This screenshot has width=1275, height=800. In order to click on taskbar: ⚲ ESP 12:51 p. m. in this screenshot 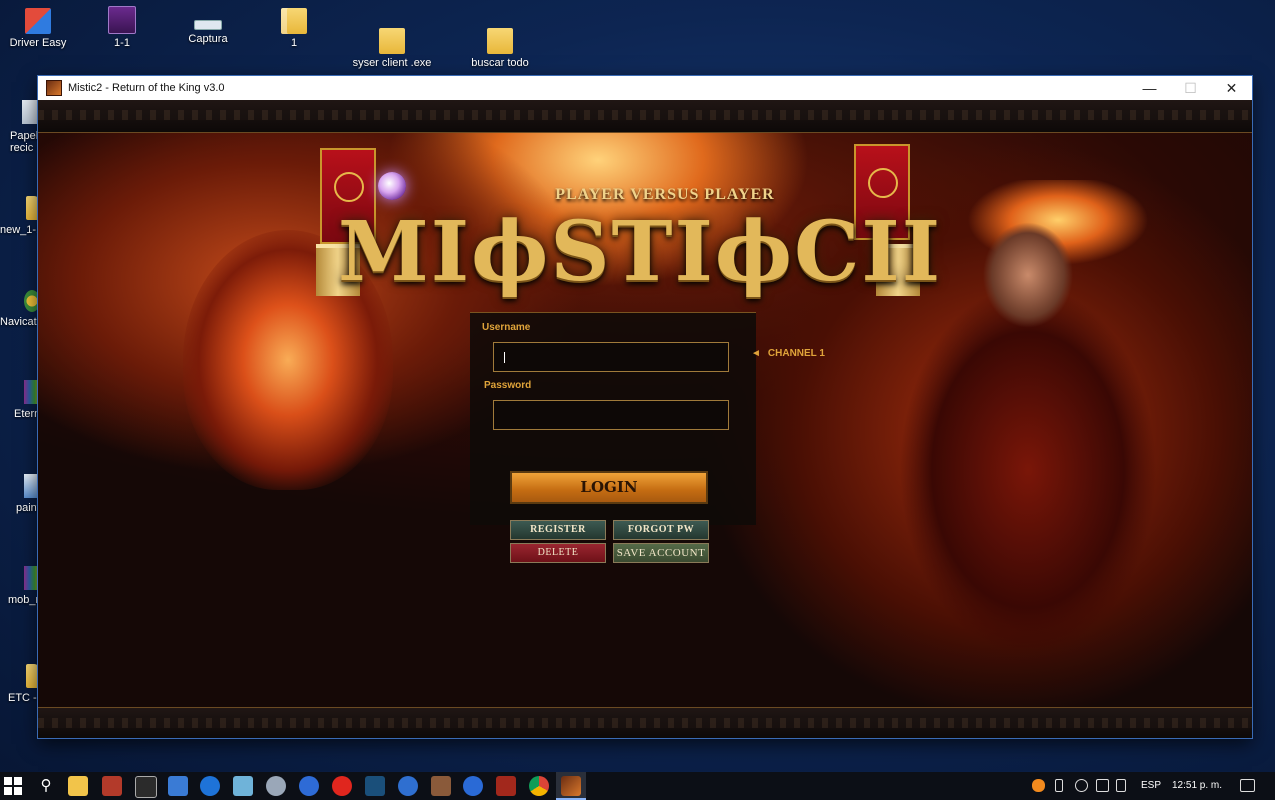, I will do `click(637, 786)`.